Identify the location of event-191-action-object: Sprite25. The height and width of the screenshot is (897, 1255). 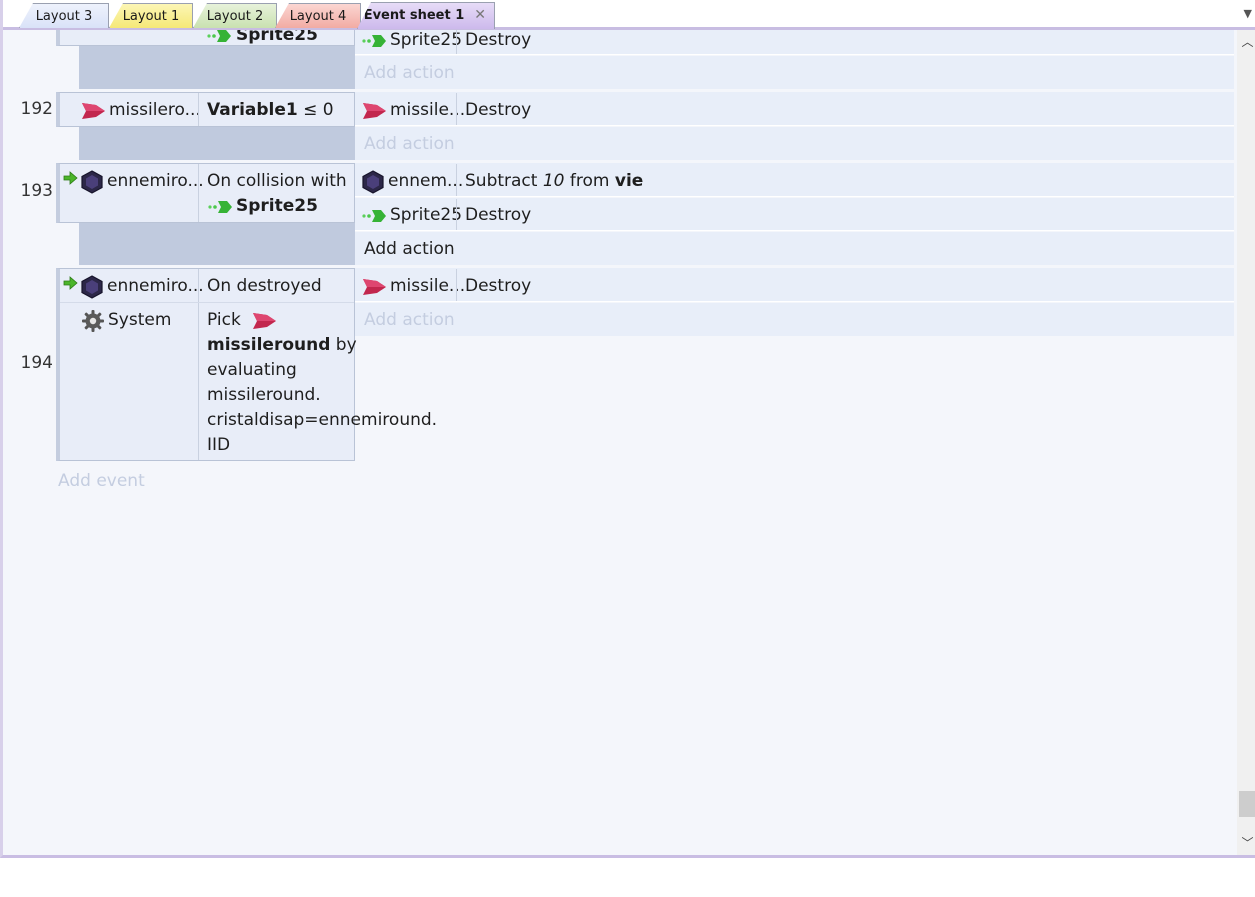
(411, 40).